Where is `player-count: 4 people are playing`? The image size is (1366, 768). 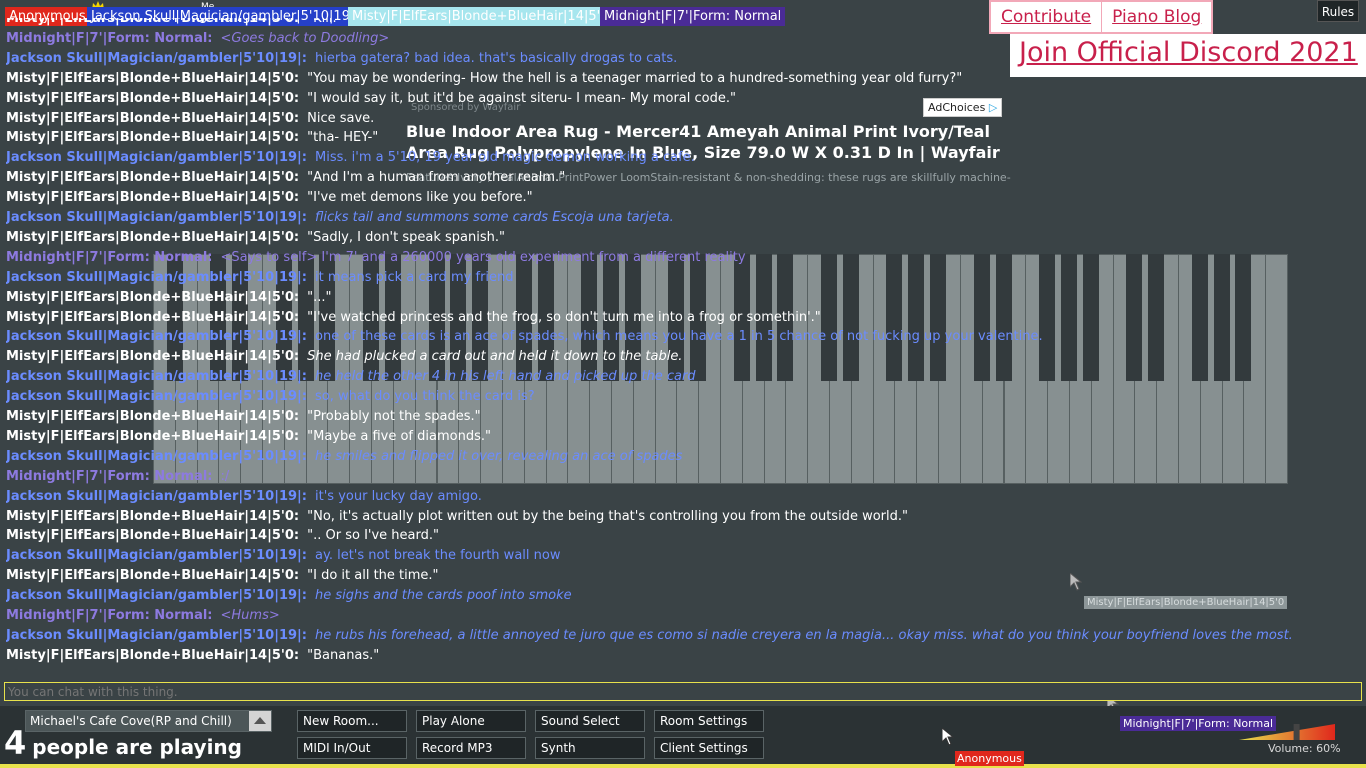 player-count: 4 people are playing is located at coordinates (123, 743).